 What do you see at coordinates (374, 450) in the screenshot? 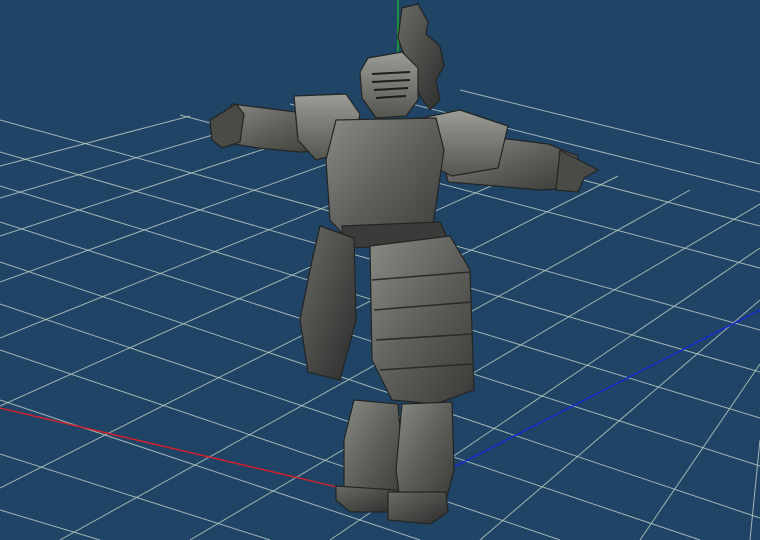
I see `left-leg` at bounding box center [374, 450].